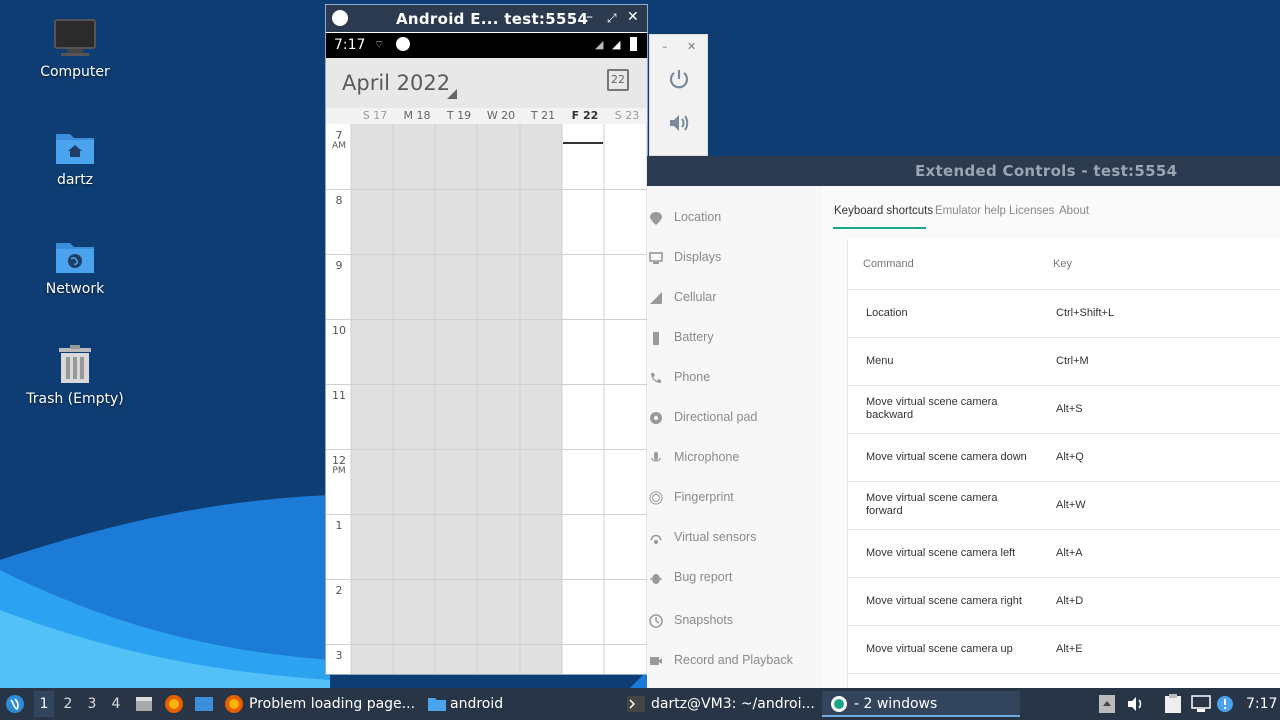 The height and width of the screenshot is (720, 1280). What do you see at coordinates (339, 590) in the screenshot?
I see `hour-number: 2` at bounding box center [339, 590].